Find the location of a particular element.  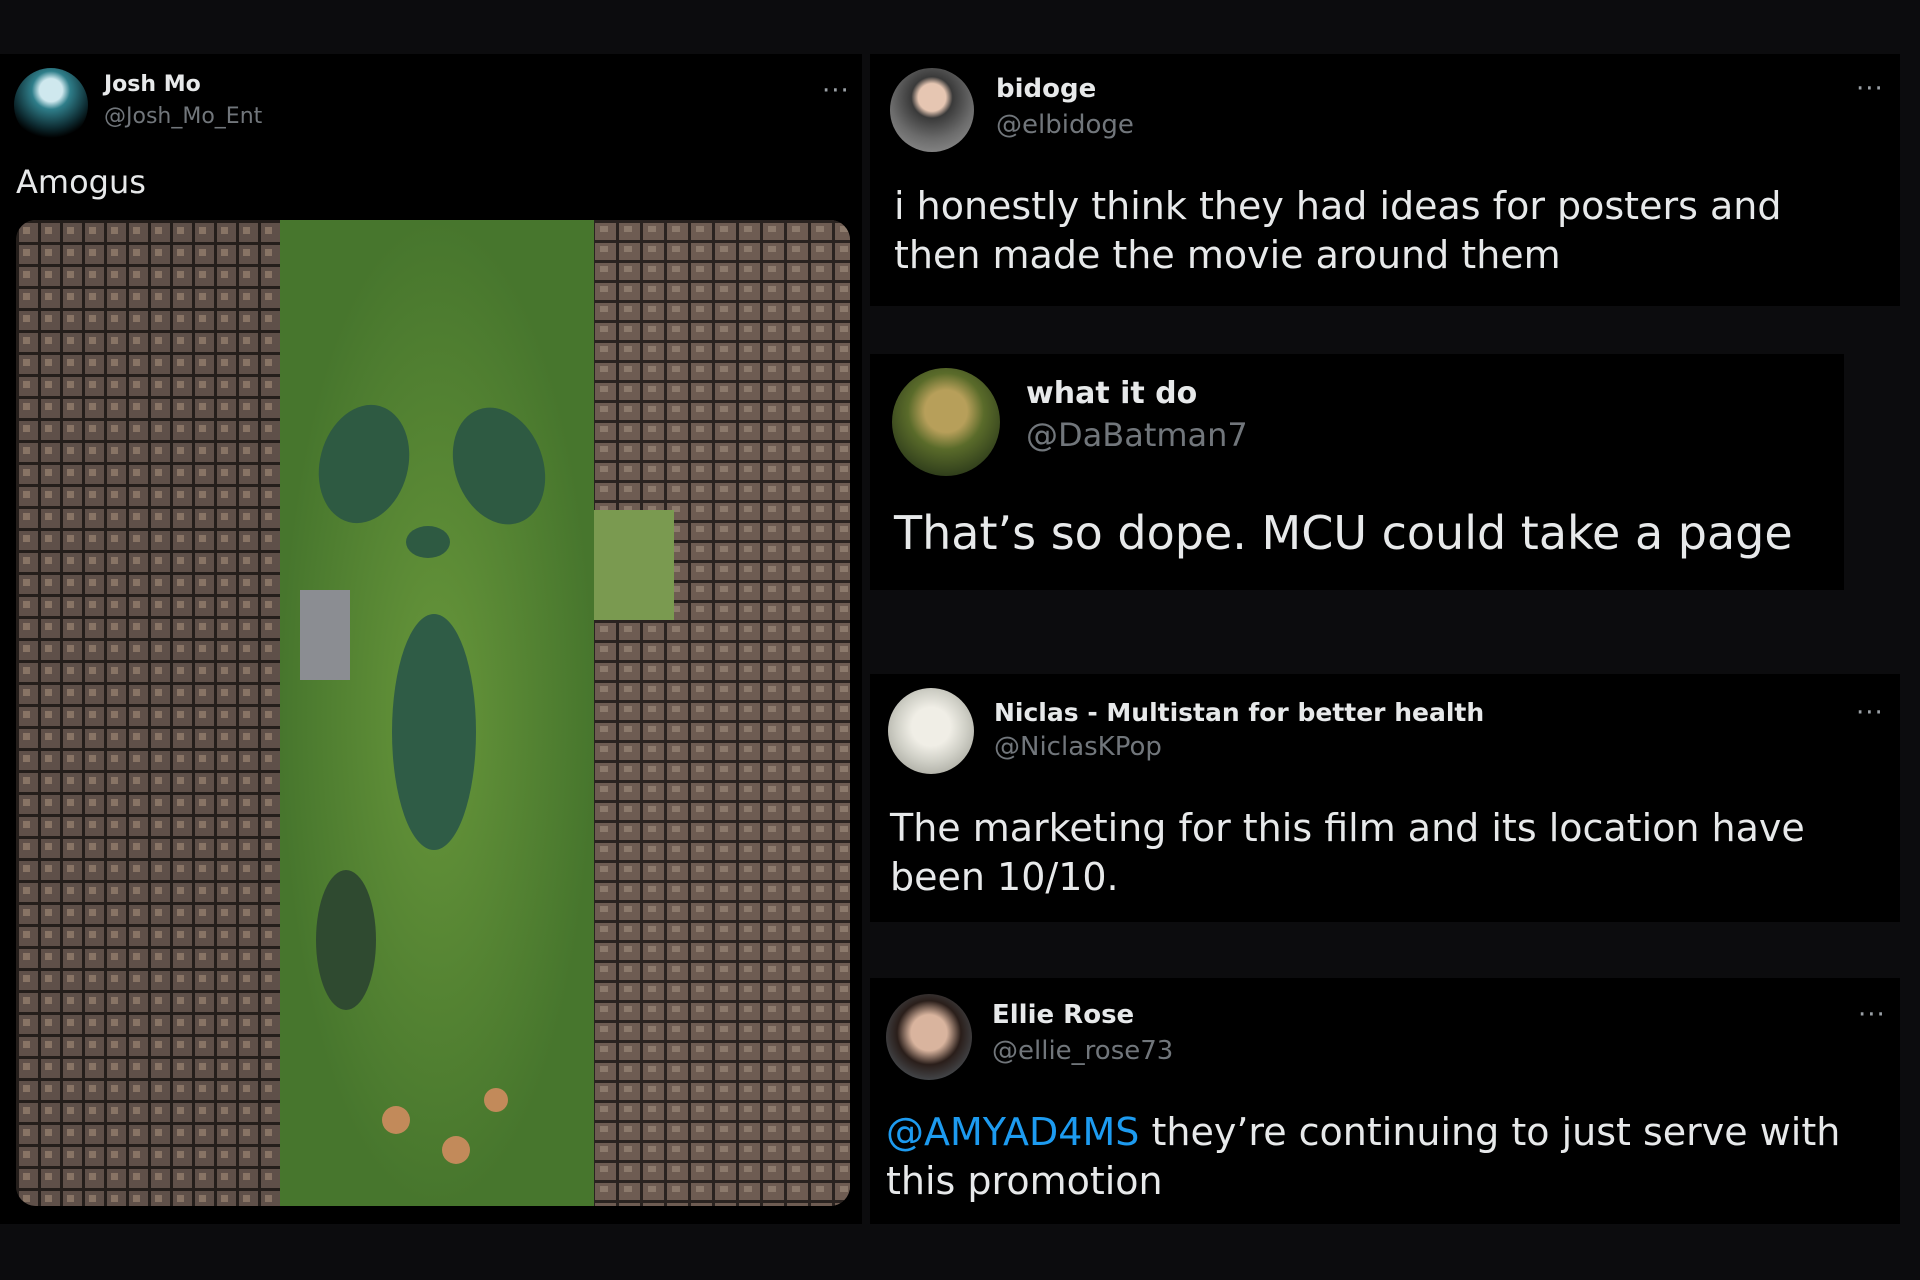

author-name: Ellie Rose is located at coordinates (1063, 1015).